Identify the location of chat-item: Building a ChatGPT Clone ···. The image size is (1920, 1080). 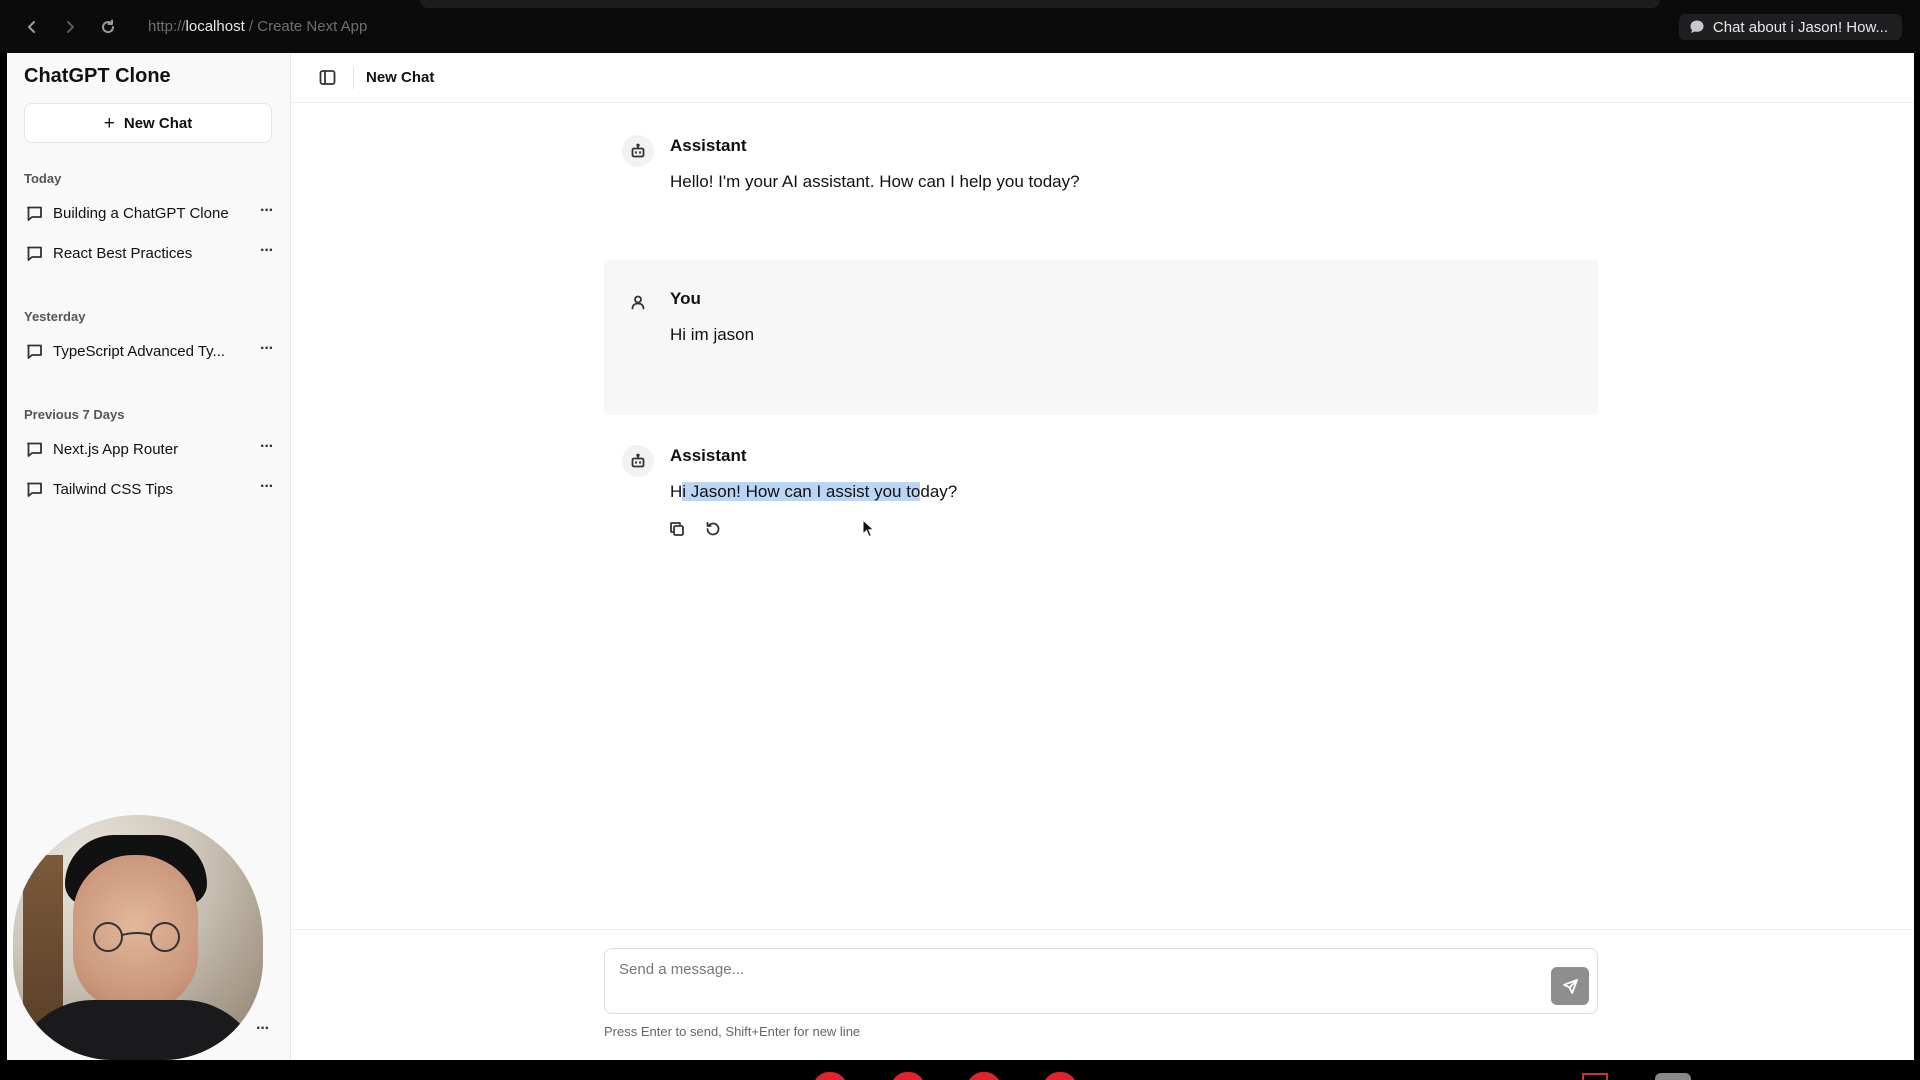
(152, 213).